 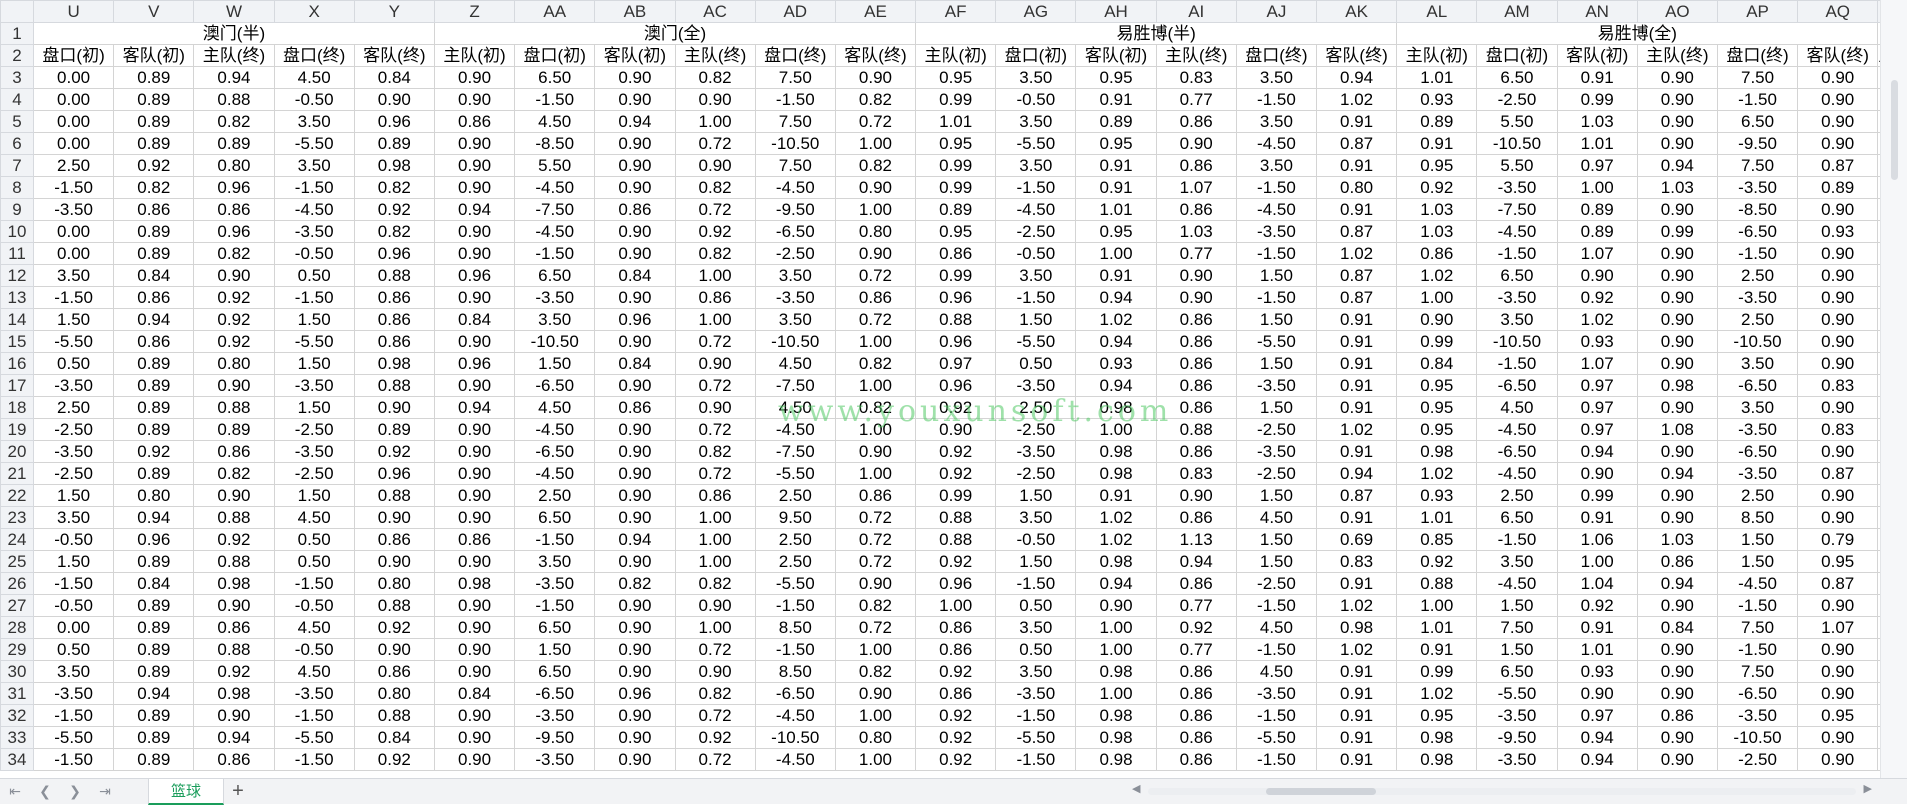 What do you see at coordinates (555, 583) in the screenshot?
I see `cell: -3.50` at bounding box center [555, 583].